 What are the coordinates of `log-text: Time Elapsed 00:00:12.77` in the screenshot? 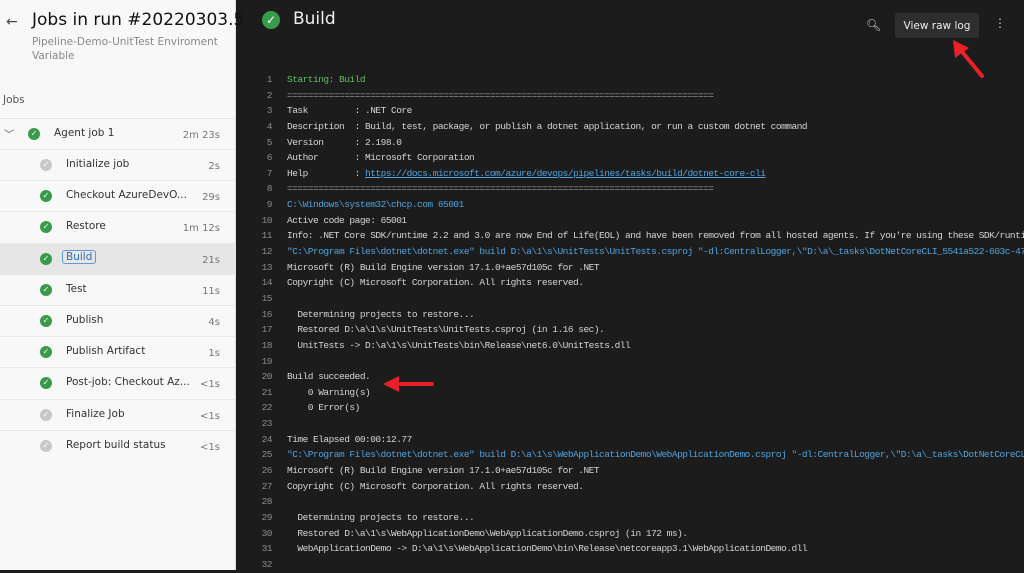 It's located at (349, 439).